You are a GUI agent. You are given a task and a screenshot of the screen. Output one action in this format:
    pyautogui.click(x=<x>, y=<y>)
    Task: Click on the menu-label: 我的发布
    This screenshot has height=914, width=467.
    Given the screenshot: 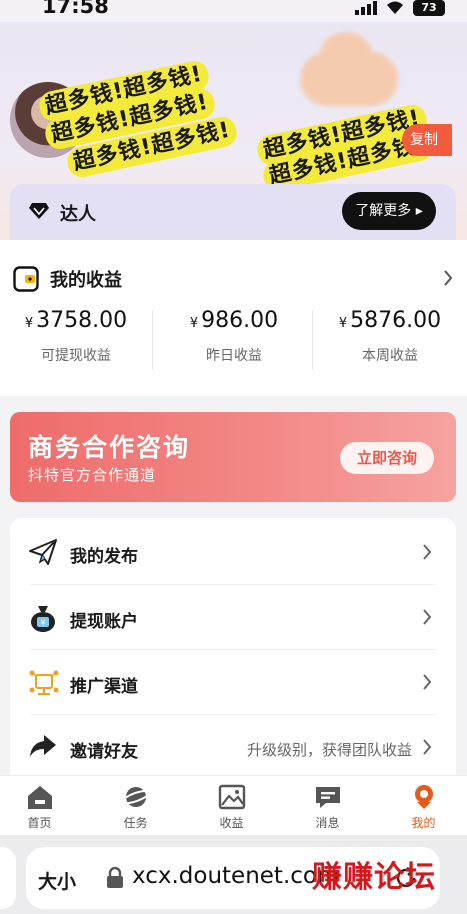 What is the action you would take?
    pyautogui.click(x=104, y=557)
    